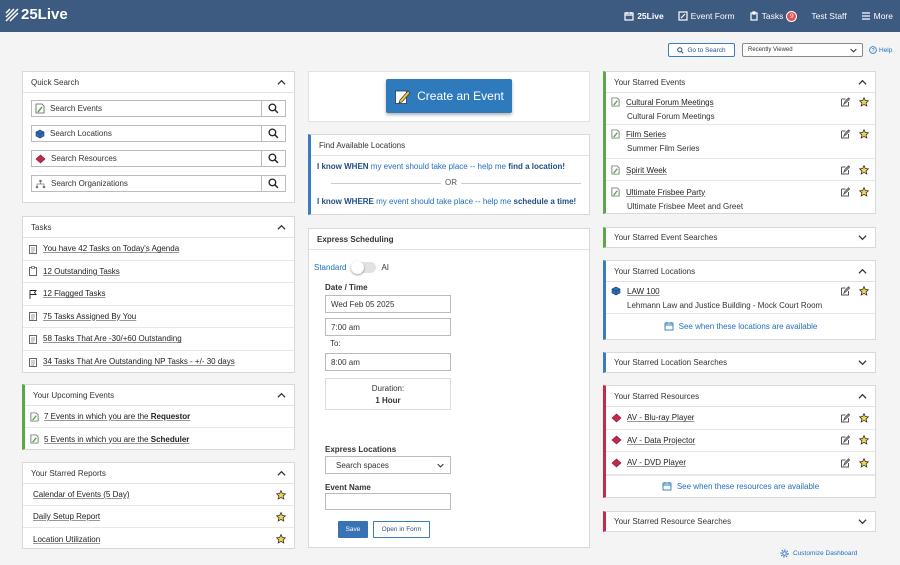 Image resolution: width=900 pixels, height=565 pixels. I want to click on mode-toggle-switch, so click(364, 267).